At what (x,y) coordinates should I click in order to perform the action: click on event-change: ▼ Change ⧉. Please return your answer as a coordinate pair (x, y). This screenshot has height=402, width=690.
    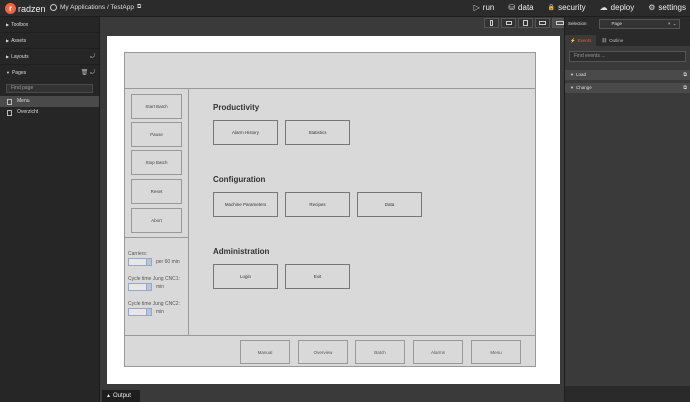
    Looking at the image, I should click on (627, 88).